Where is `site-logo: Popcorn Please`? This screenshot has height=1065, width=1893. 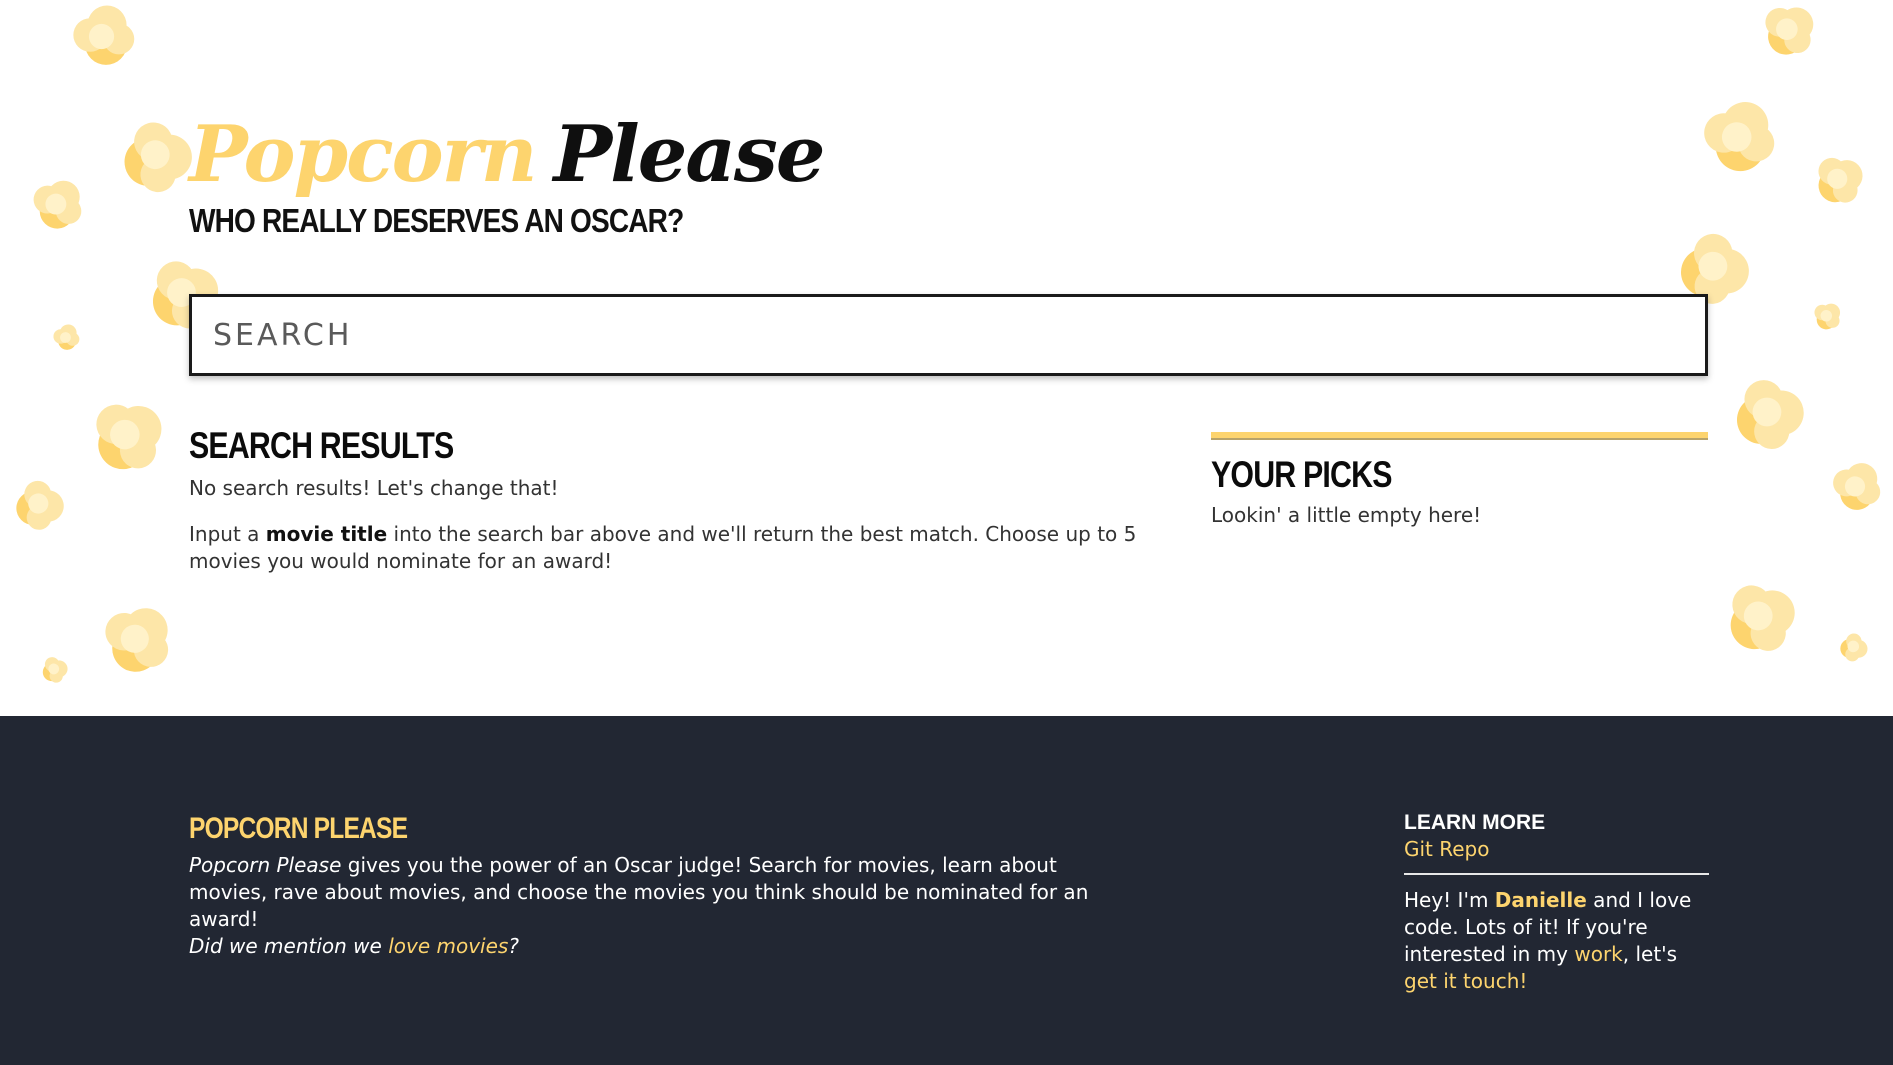 site-logo: Popcorn Please is located at coordinates (507, 154).